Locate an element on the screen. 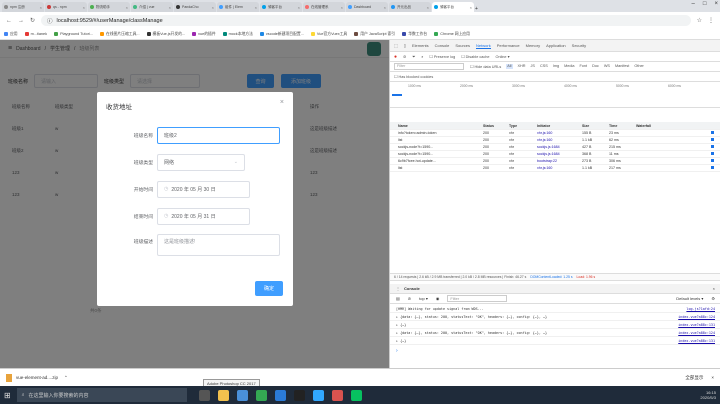 Image resolution: width=720 pixels, height=404 pixels. taskbar-search: ⌕ 在这里输入你要搜索的内容 is located at coordinates (101, 395).